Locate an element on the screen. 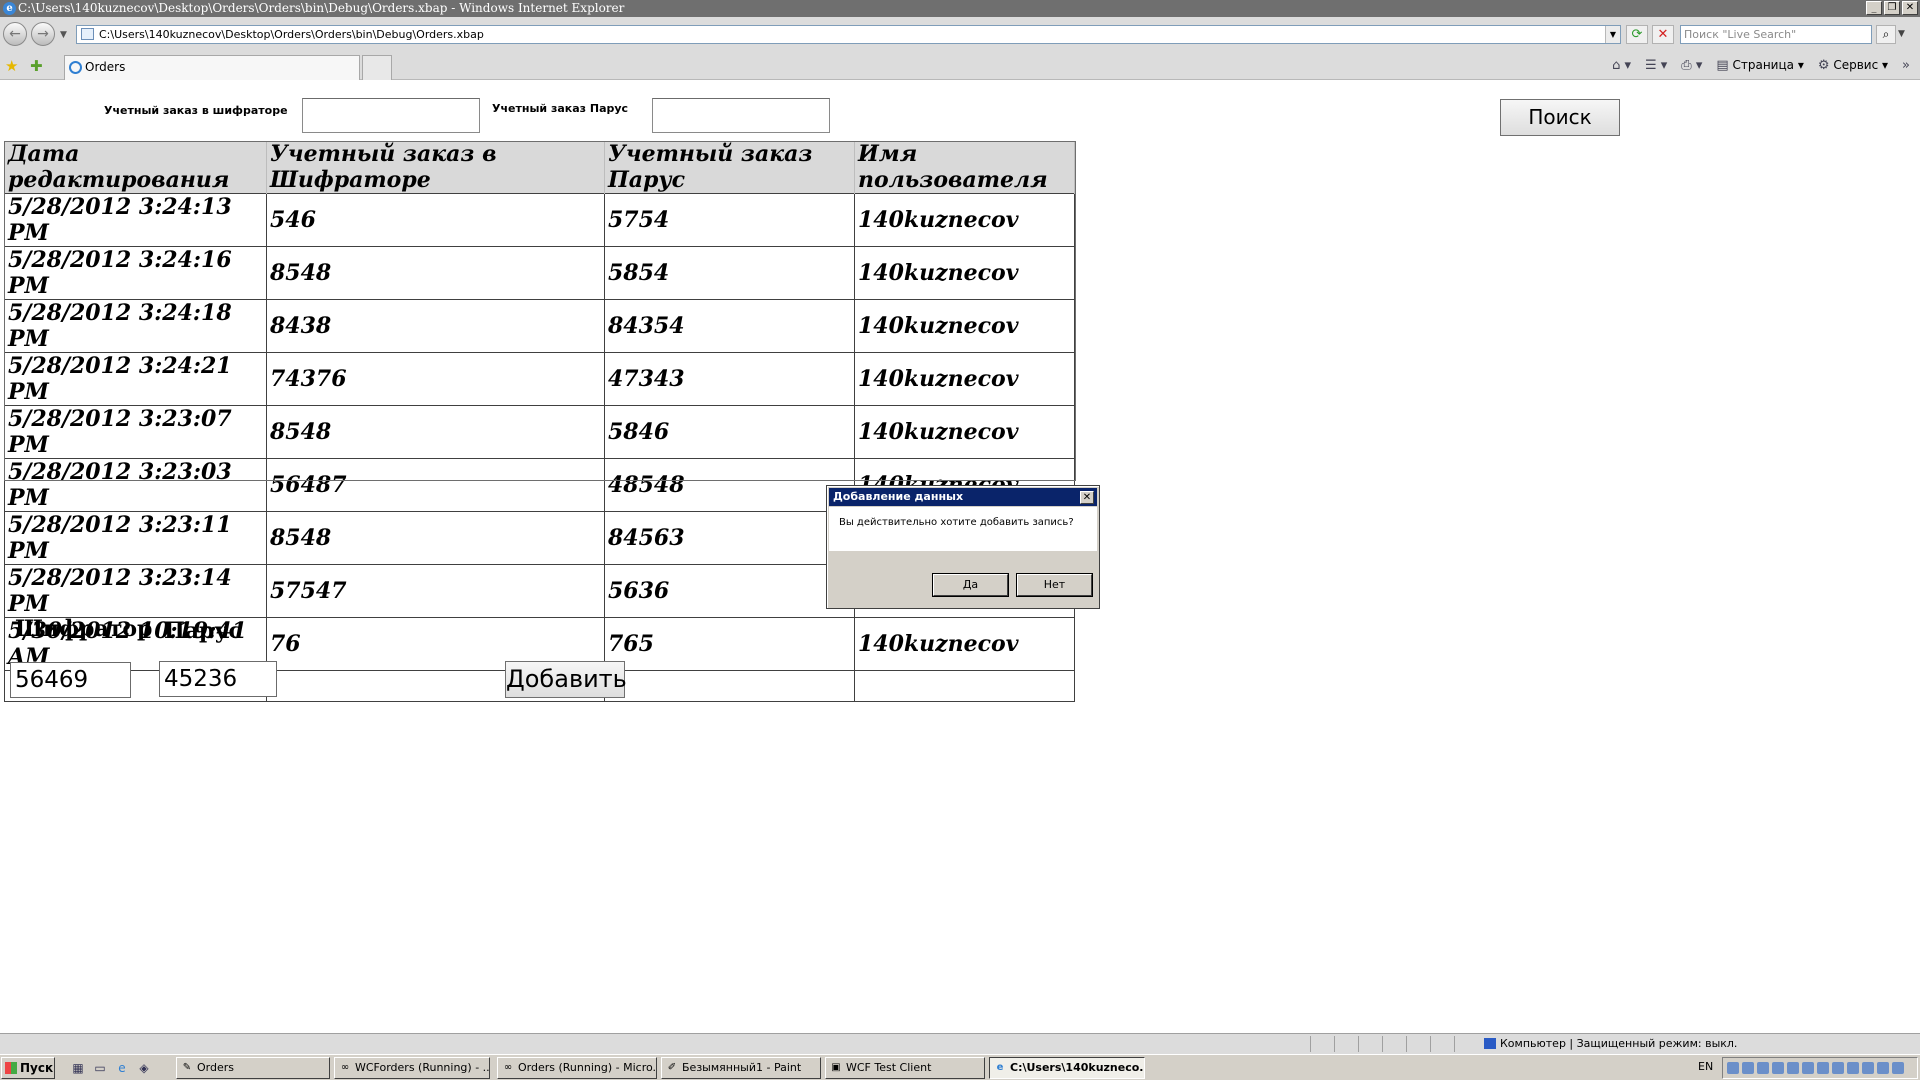  stop-icon: ✕ is located at coordinates (1663, 34).